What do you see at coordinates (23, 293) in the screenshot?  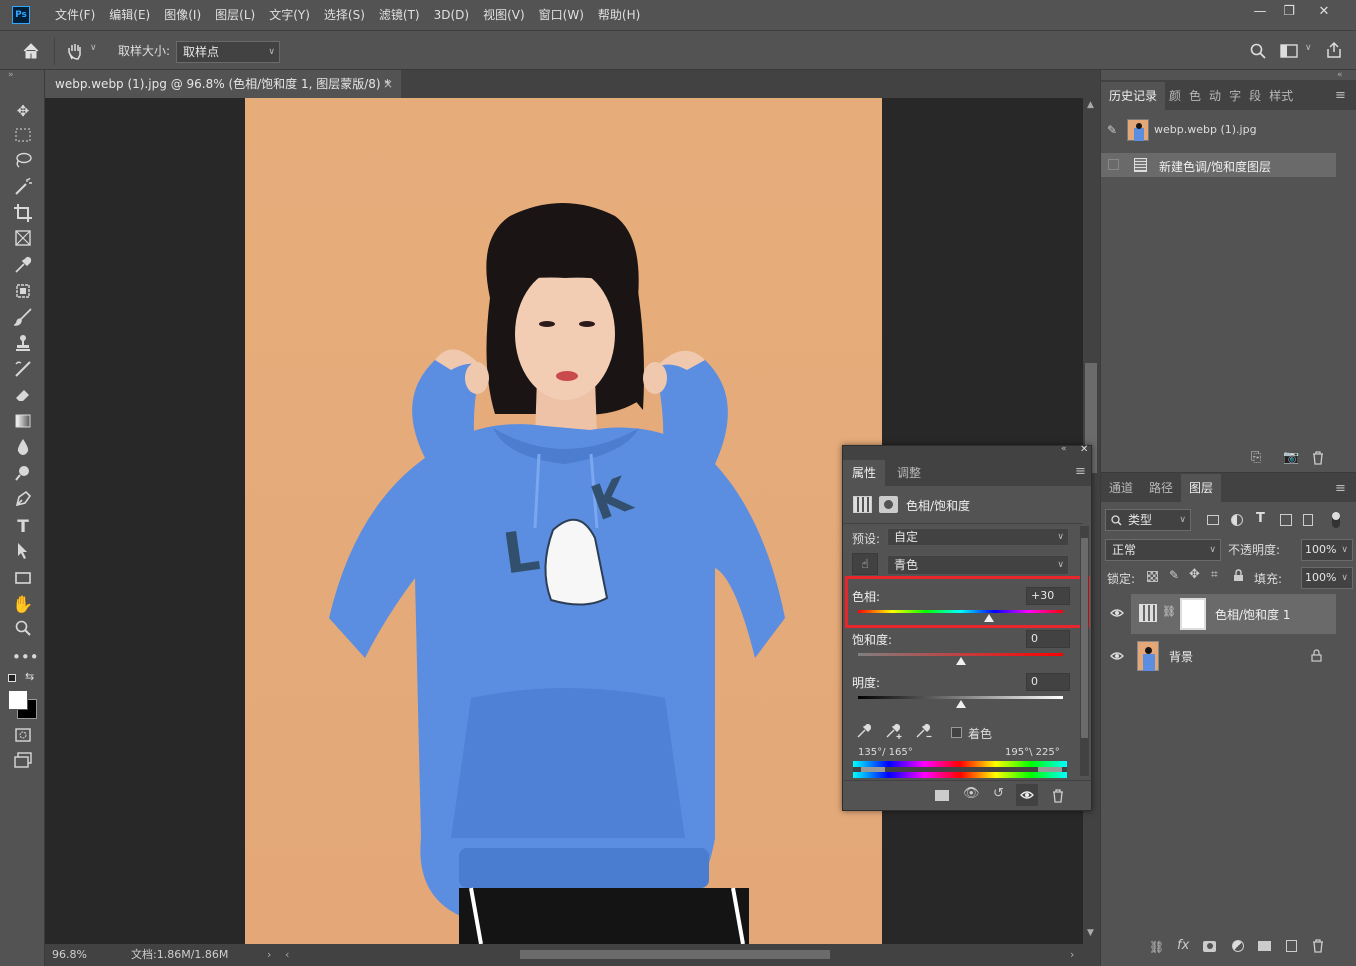 I see `spot-healing-tool-icon` at bounding box center [23, 293].